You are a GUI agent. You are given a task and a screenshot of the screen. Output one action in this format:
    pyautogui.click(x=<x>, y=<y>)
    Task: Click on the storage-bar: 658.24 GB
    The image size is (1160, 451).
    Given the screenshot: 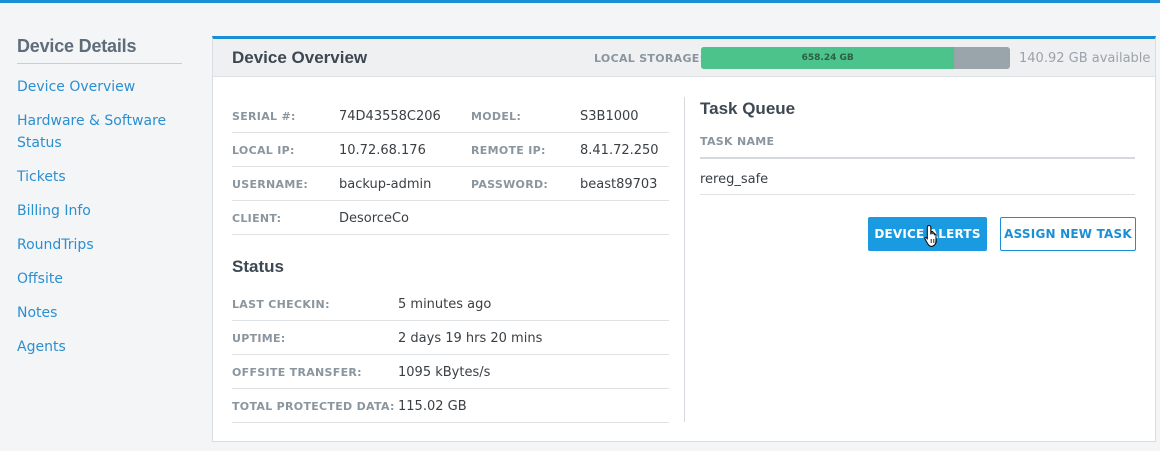 What is the action you would take?
    pyautogui.click(x=855, y=58)
    